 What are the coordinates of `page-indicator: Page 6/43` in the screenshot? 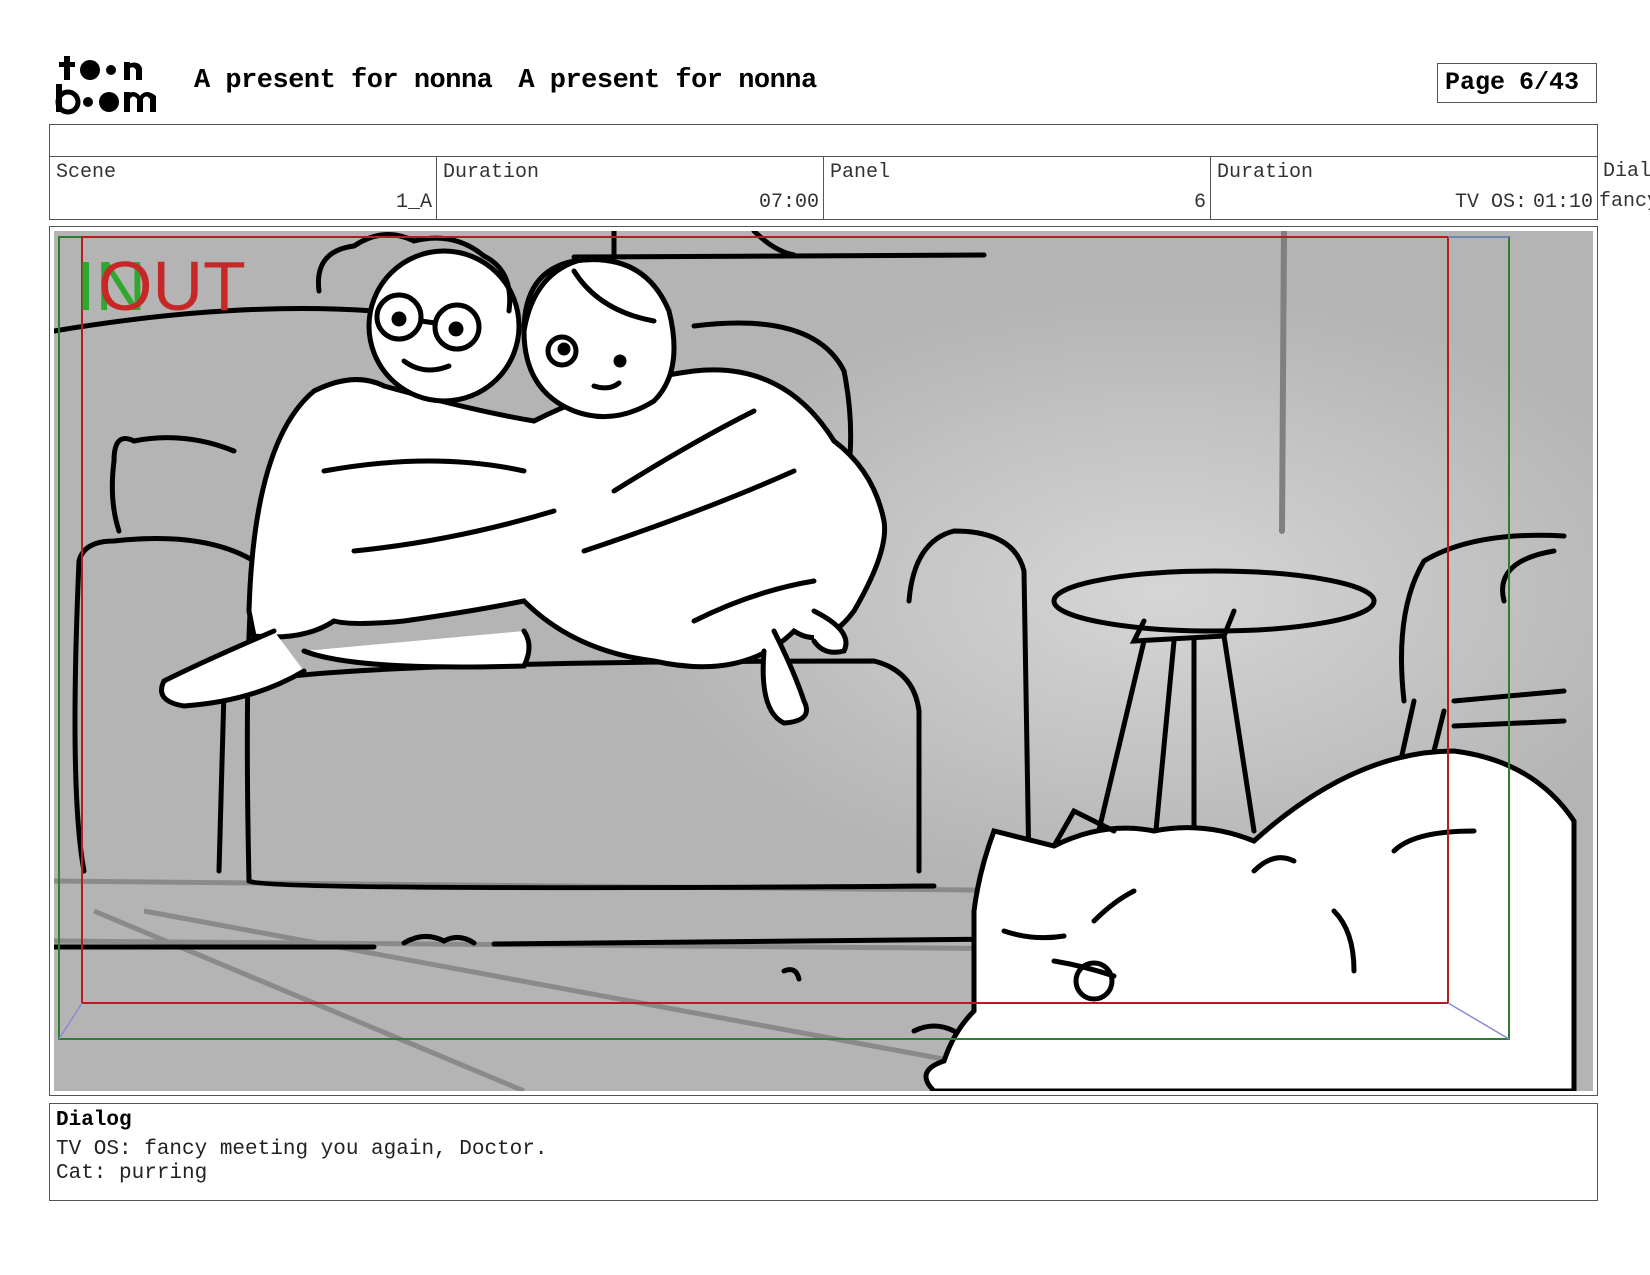 It's located at (1517, 83).